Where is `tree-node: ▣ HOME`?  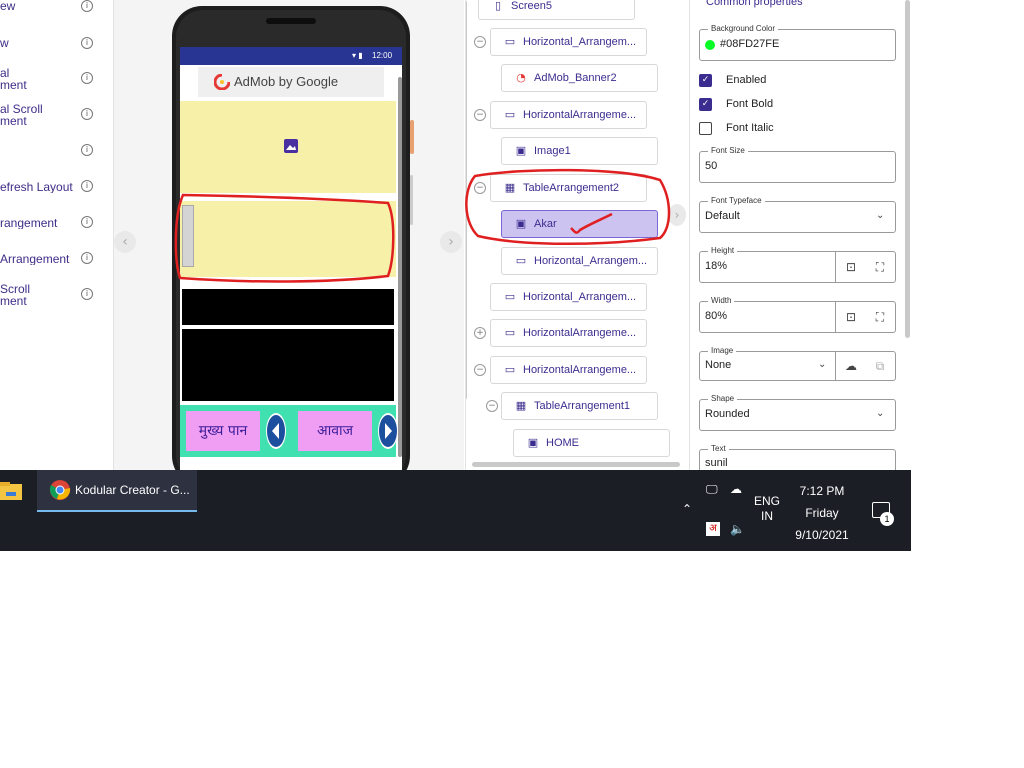 tree-node: ▣ HOME is located at coordinates (591, 443).